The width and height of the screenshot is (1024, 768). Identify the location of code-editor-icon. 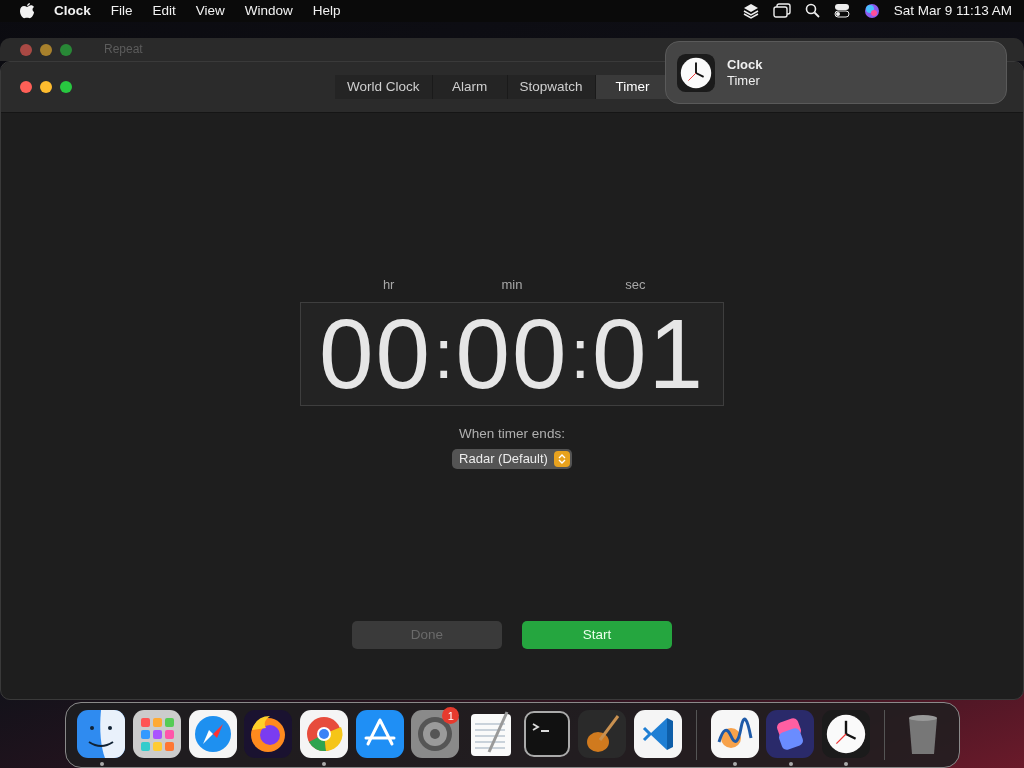
(658, 734).